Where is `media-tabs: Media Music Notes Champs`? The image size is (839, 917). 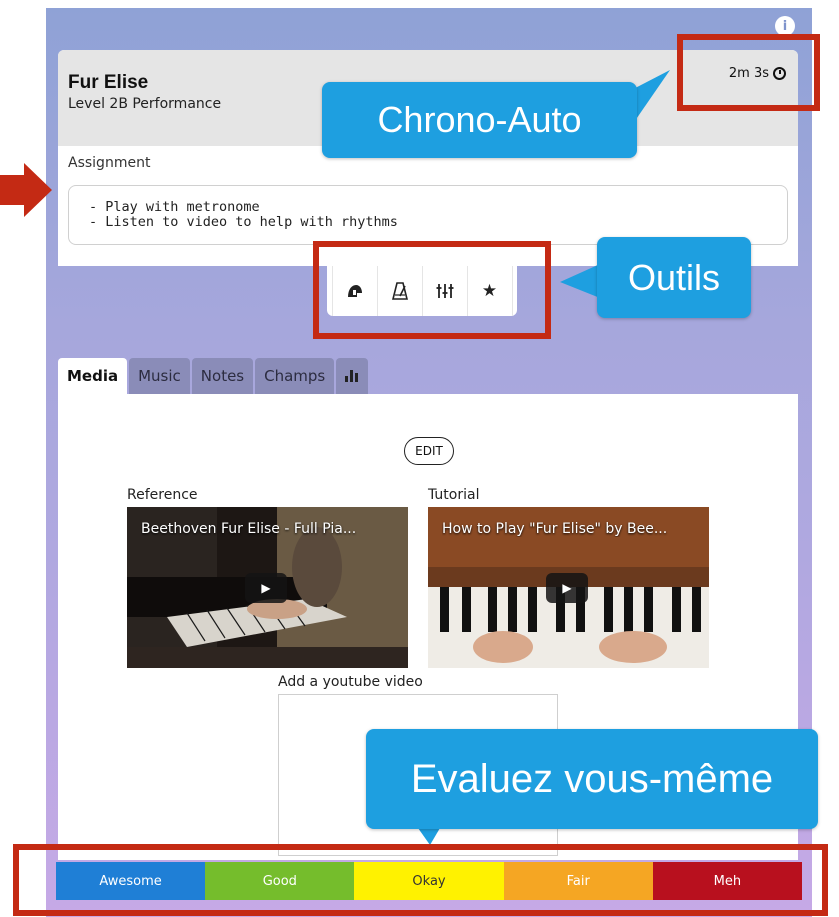 media-tabs: Media Music Notes Champs is located at coordinates (213, 376).